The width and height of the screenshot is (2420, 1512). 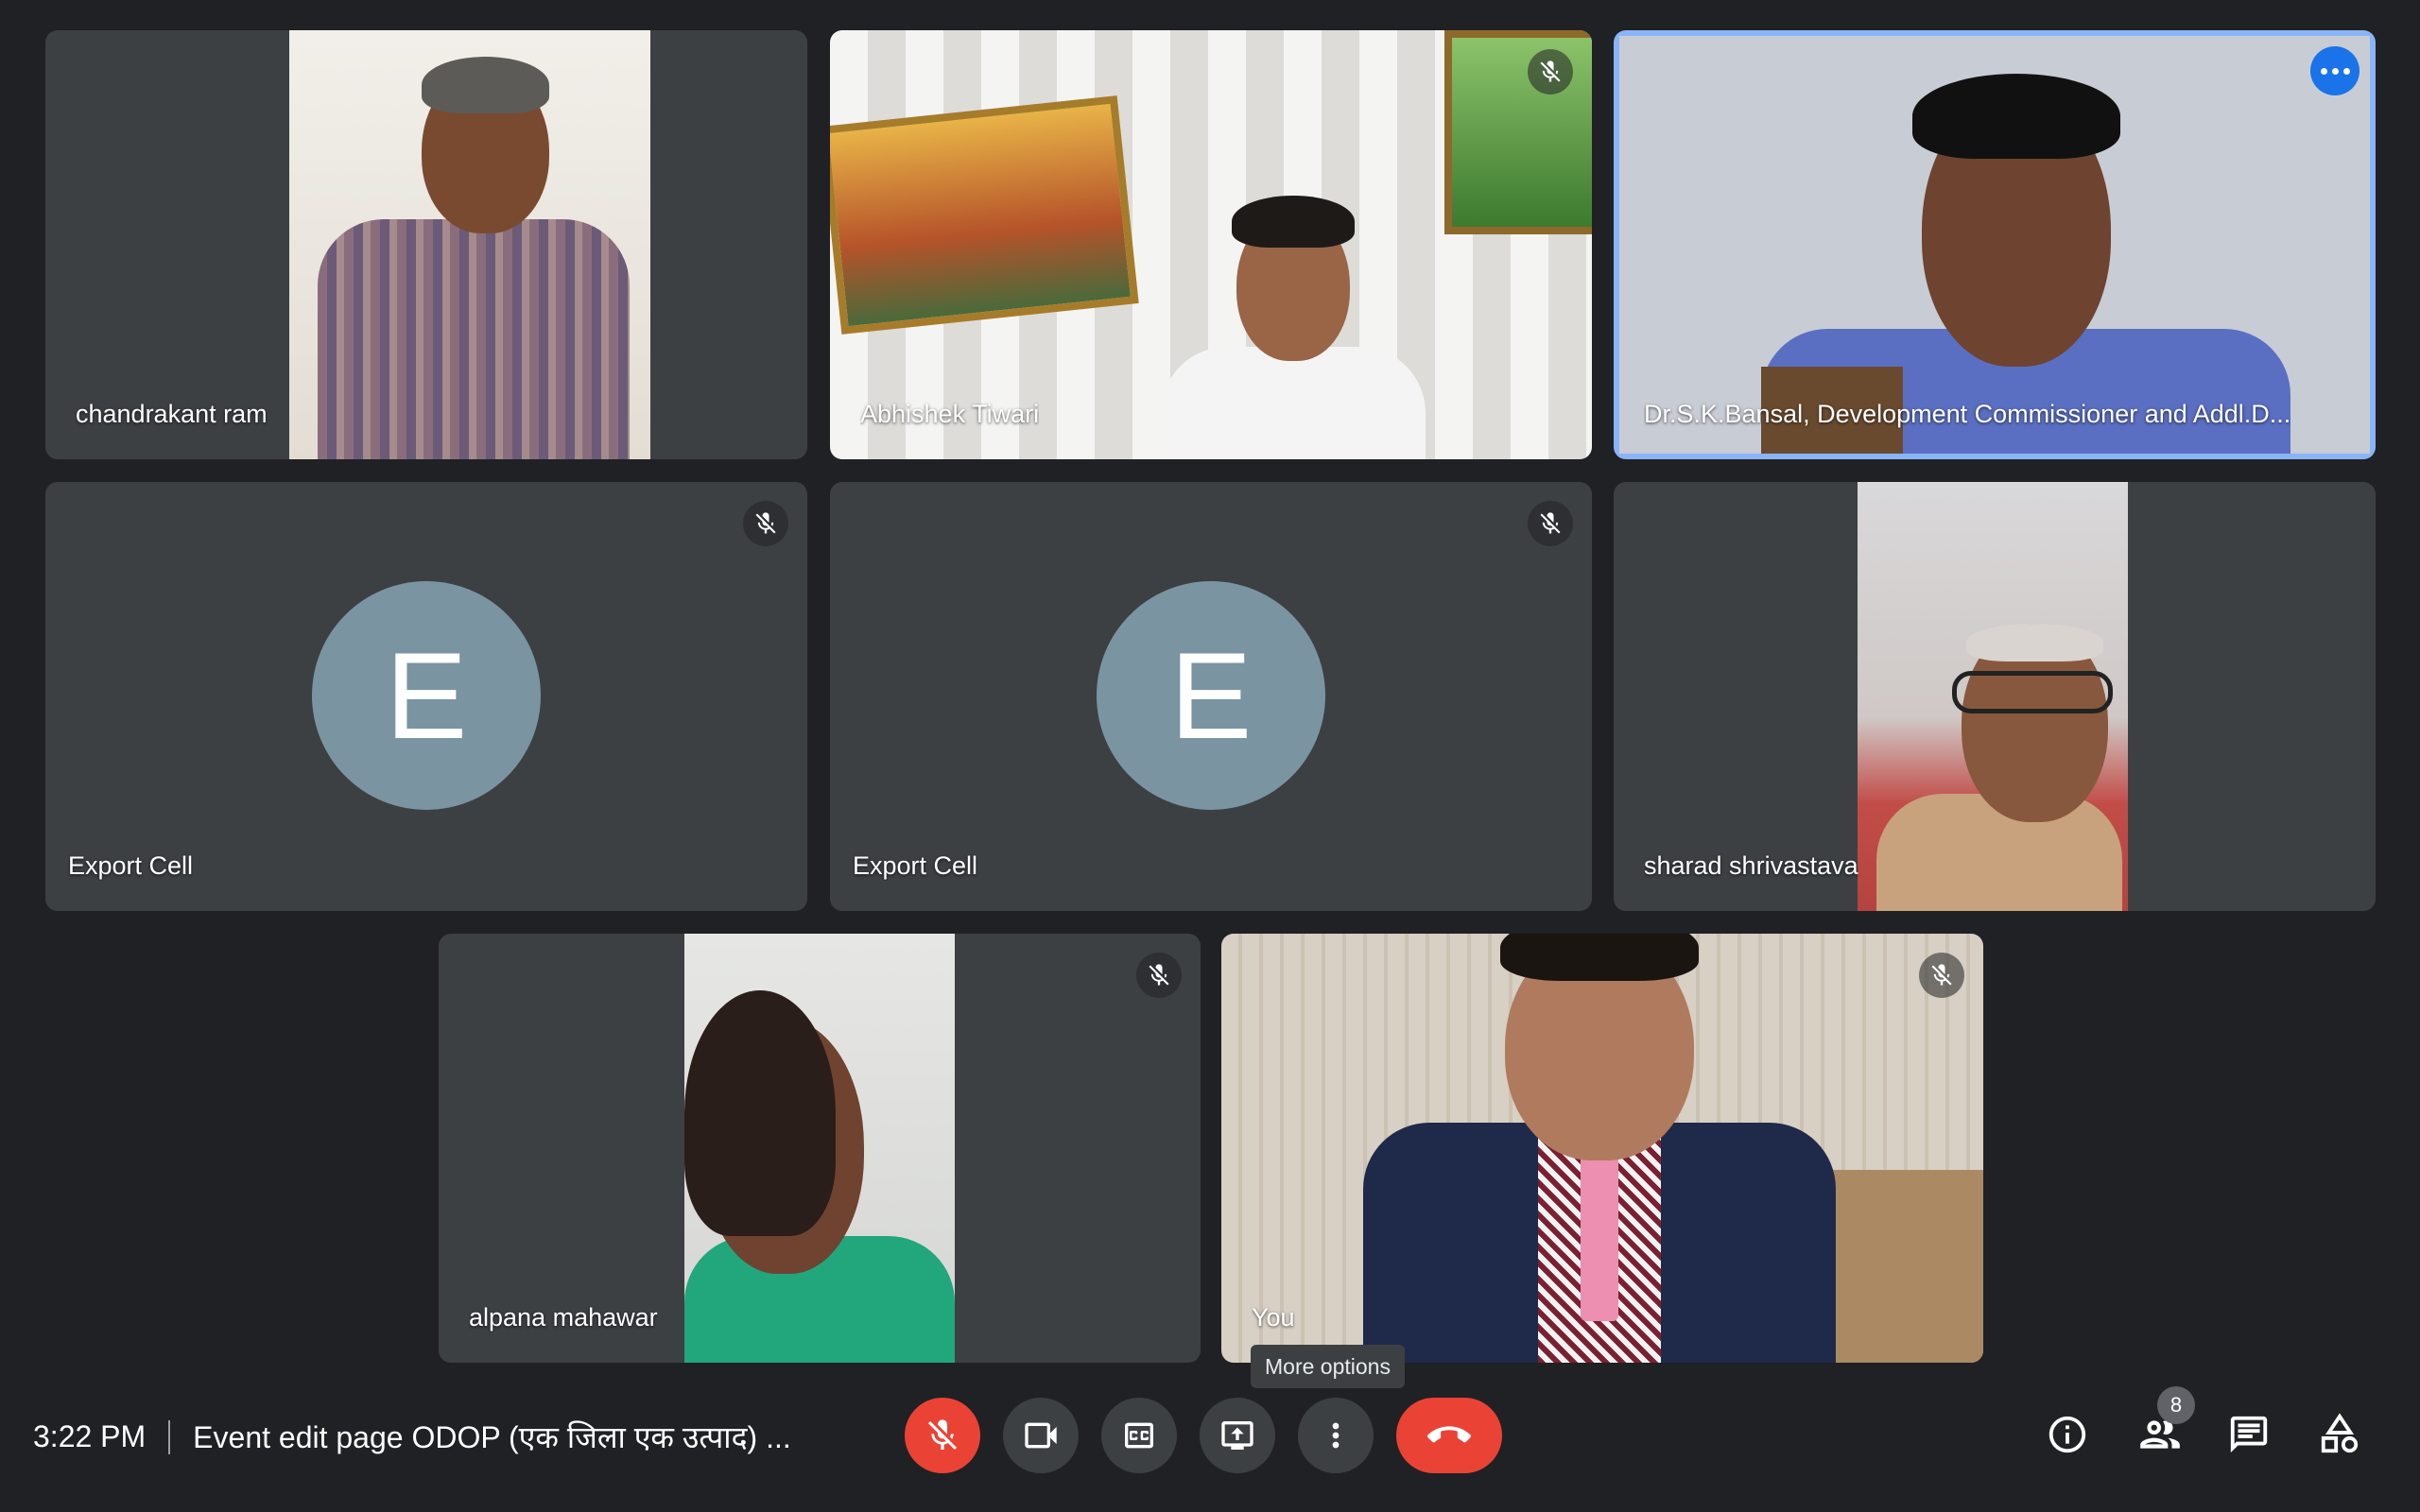 What do you see at coordinates (1751, 865) in the screenshot?
I see `participant-name: sharad shrivastava` at bounding box center [1751, 865].